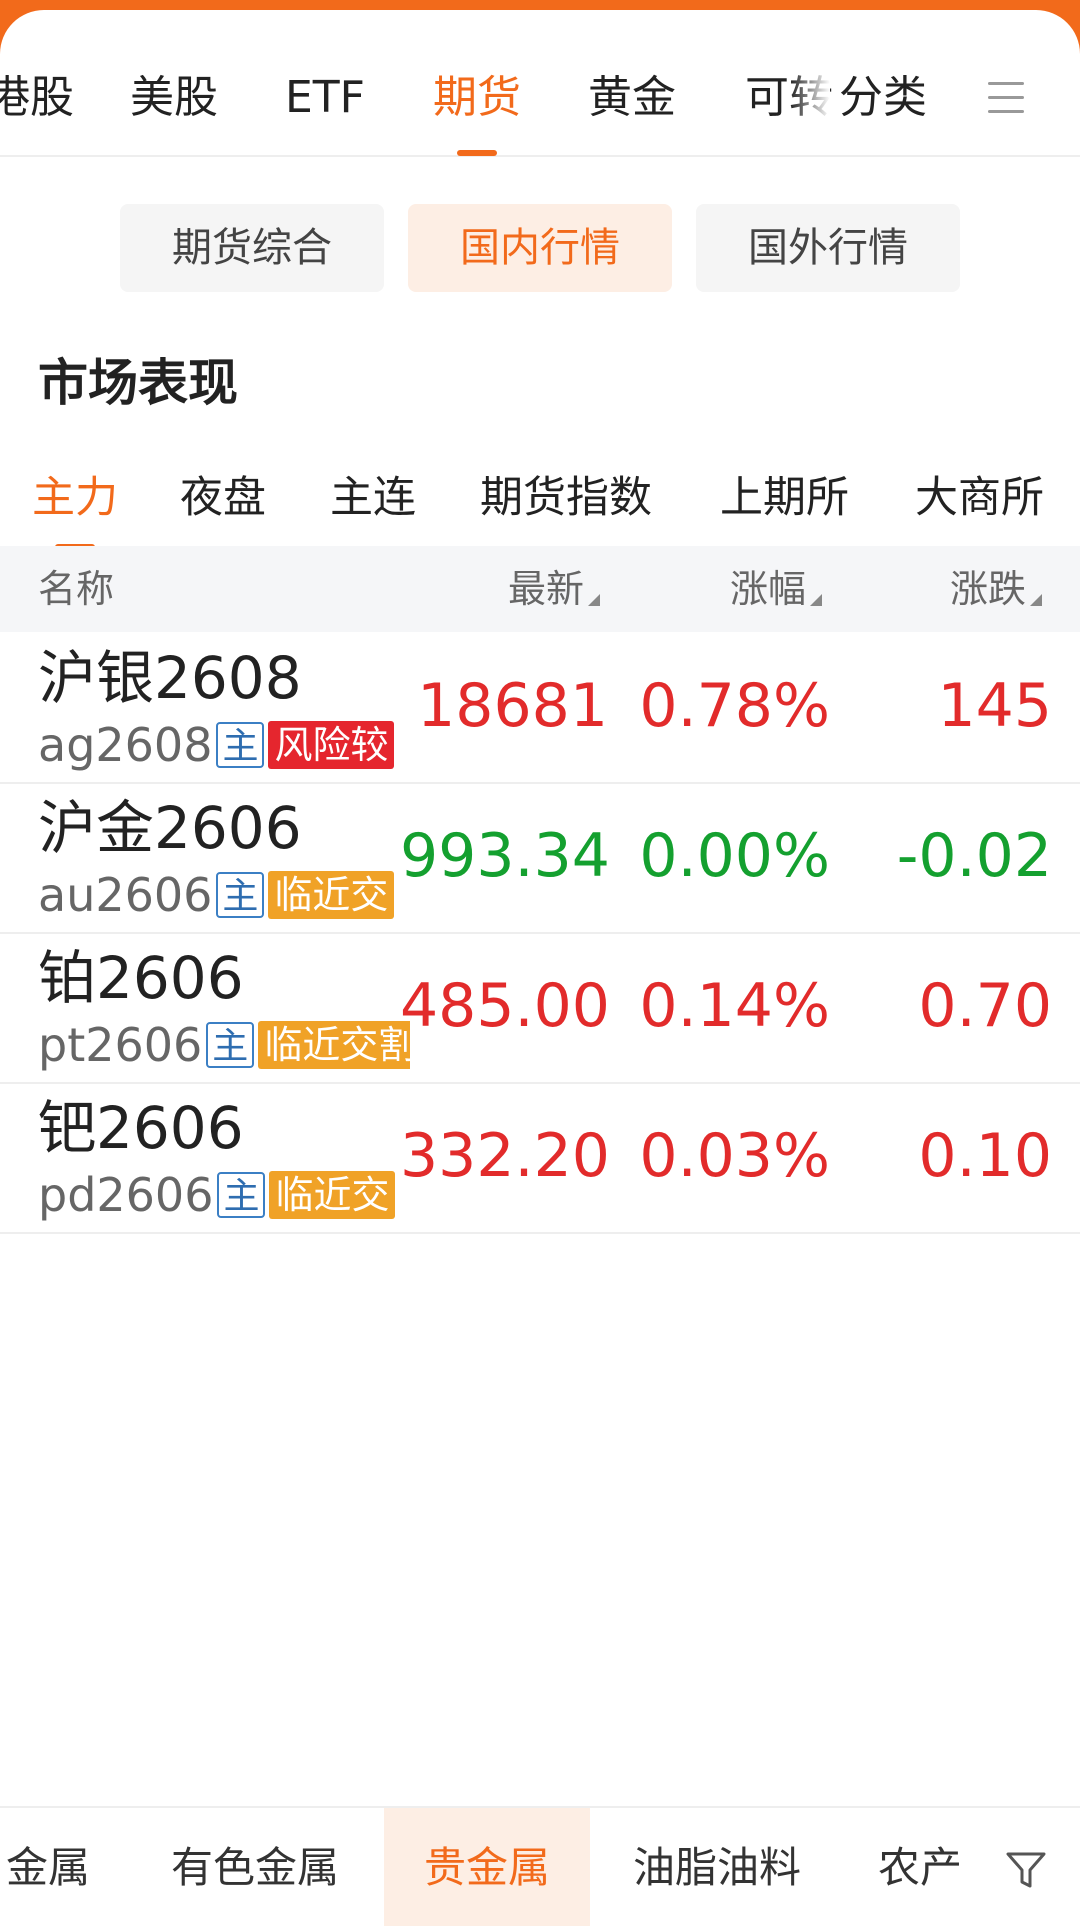  Describe the element at coordinates (540, 83) in the screenshot. I see `top-category-tabs: 港股 美股 ETF 期货 黄金 可转 分类` at that location.